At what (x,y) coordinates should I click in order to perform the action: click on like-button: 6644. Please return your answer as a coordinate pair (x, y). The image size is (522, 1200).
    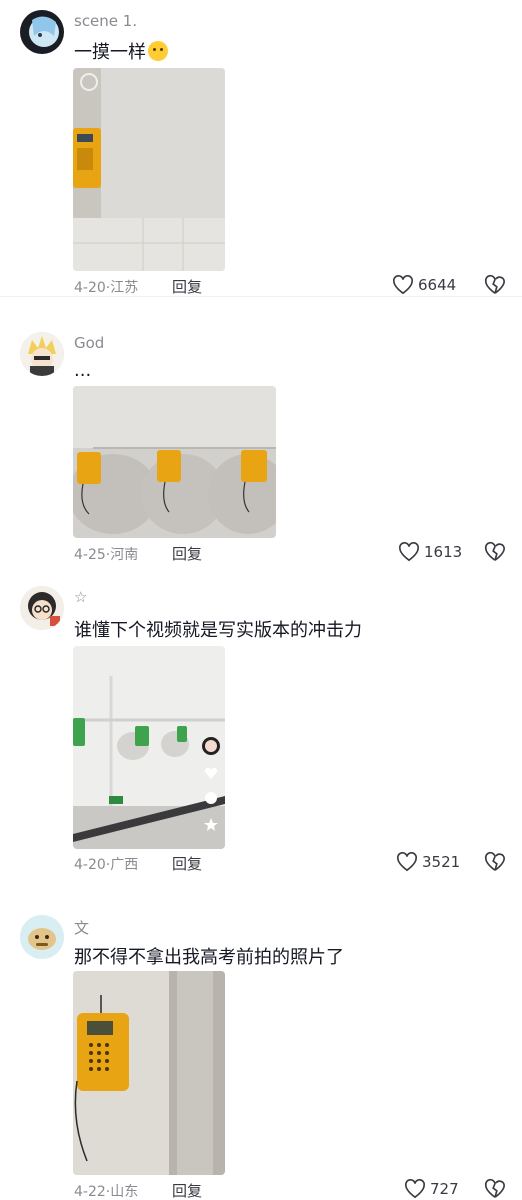
    Looking at the image, I should click on (424, 285).